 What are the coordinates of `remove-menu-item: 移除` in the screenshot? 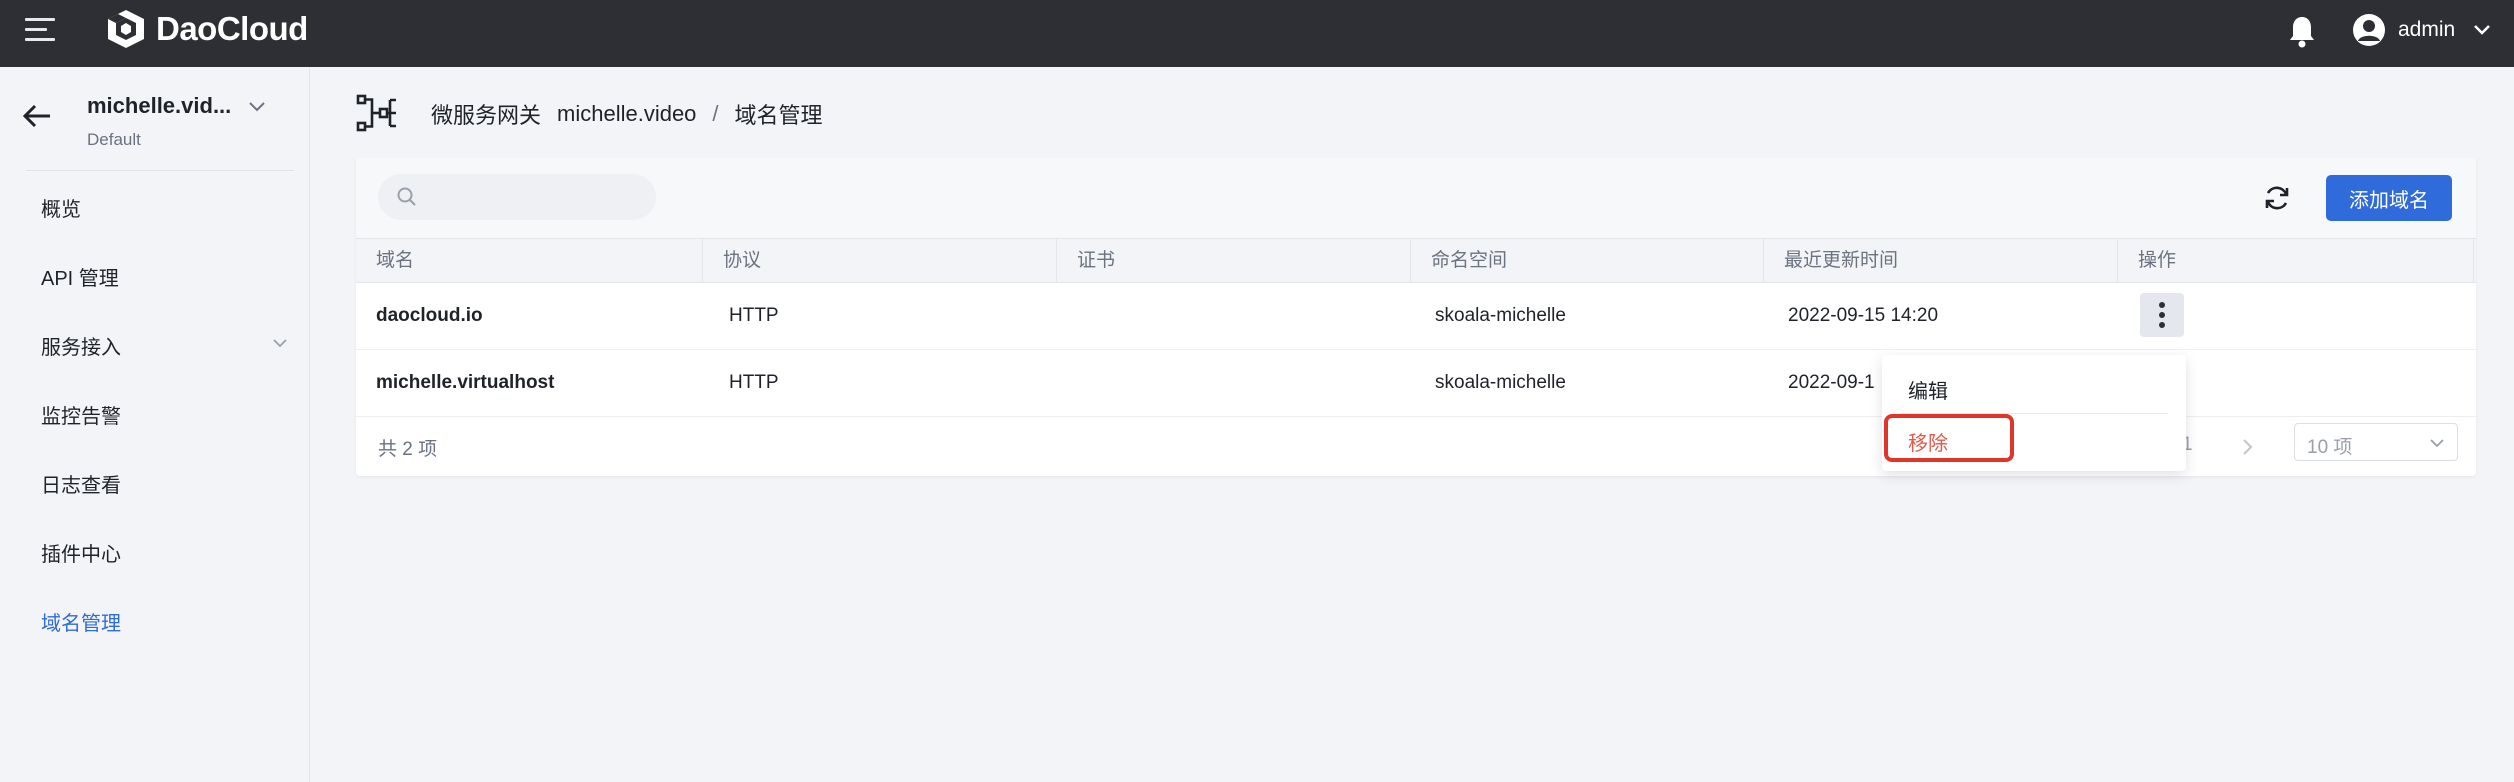 It's located at (1928, 441).